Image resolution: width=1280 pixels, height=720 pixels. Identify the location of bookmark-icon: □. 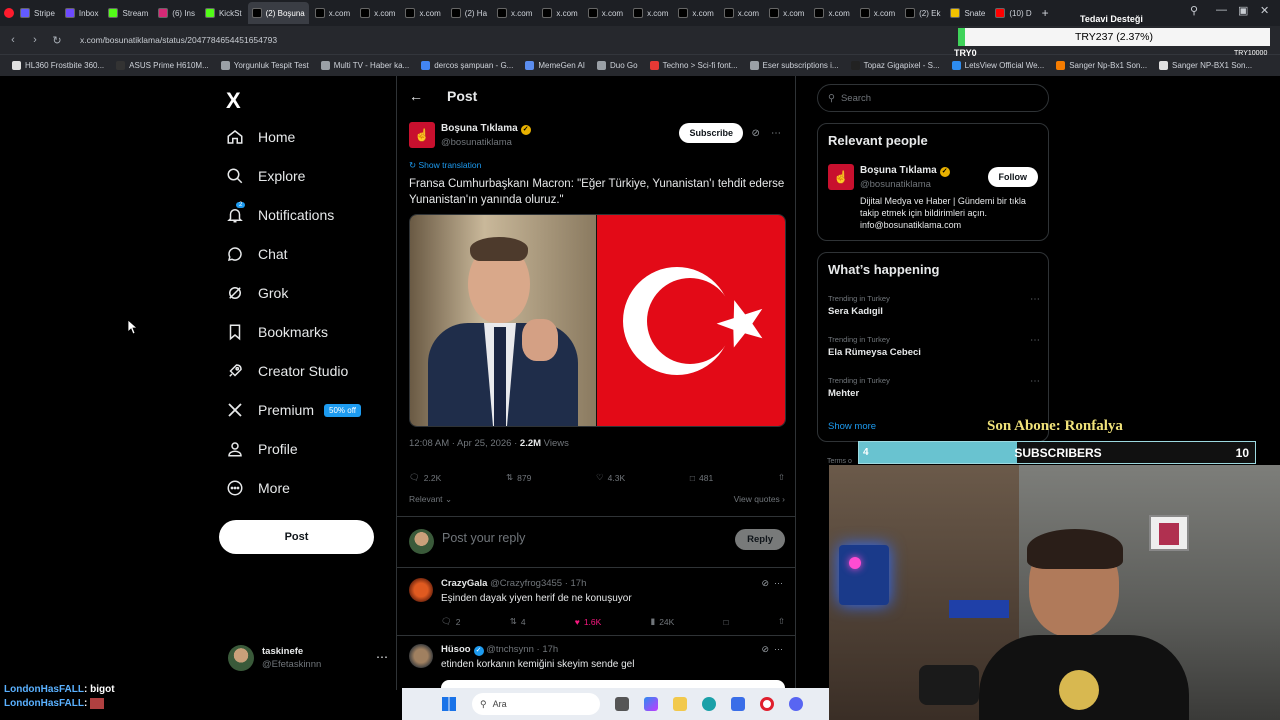
(726, 621).